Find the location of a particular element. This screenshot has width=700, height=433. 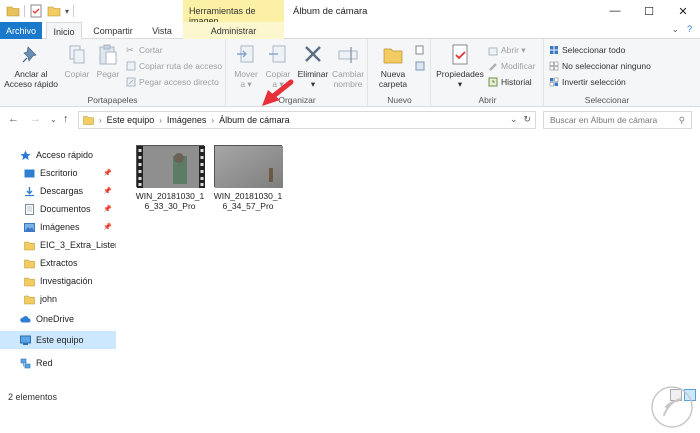

history-label: Historial is located at coordinates (516, 82).